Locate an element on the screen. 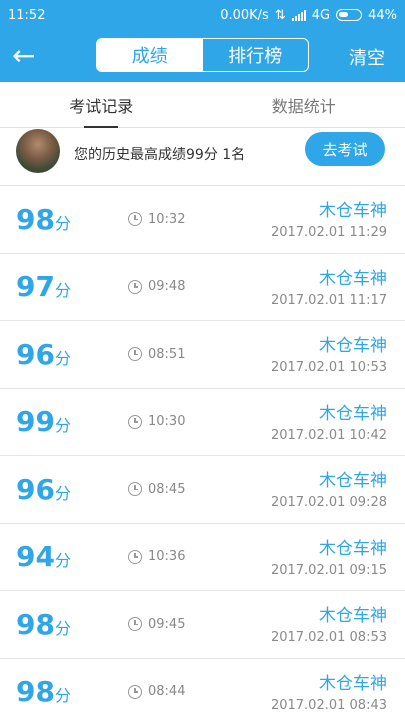 This screenshot has height=720, width=405. battery-level: 44% is located at coordinates (382, 15).